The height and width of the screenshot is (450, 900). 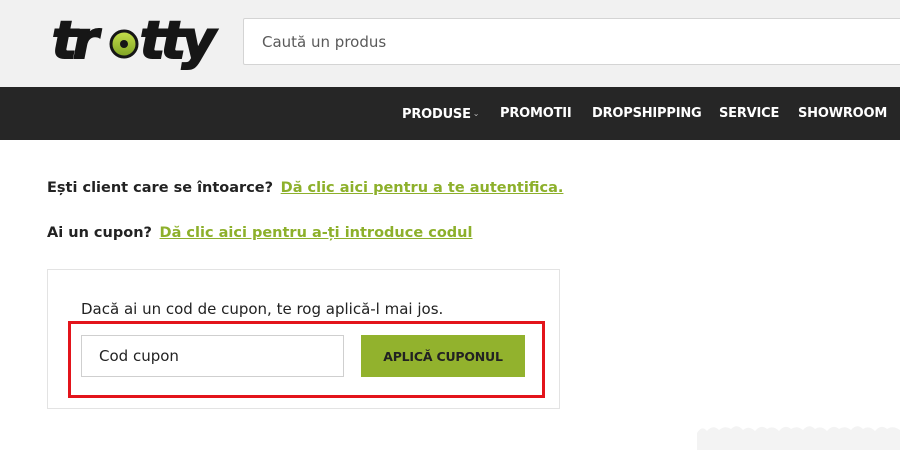 I want to click on apply-coupon-button: APLICĂ CUPONUL, so click(x=443, y=356).